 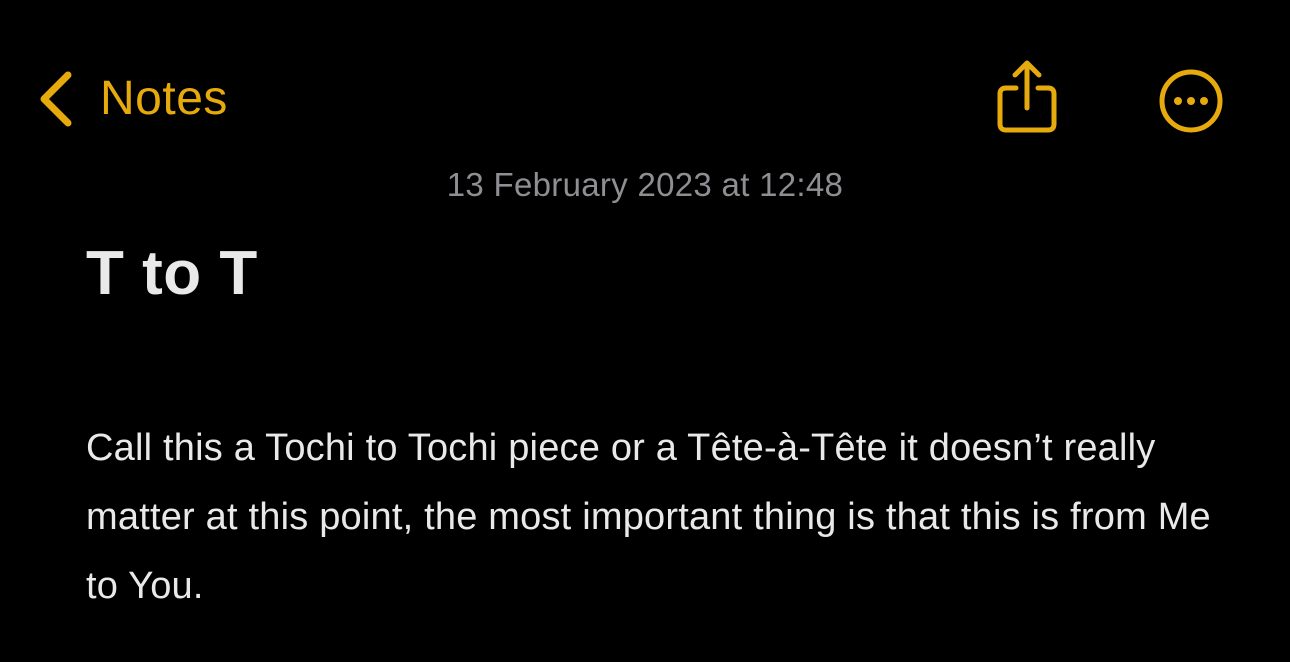 I want to click on back-button: Notes, so click(x=132, y=99).